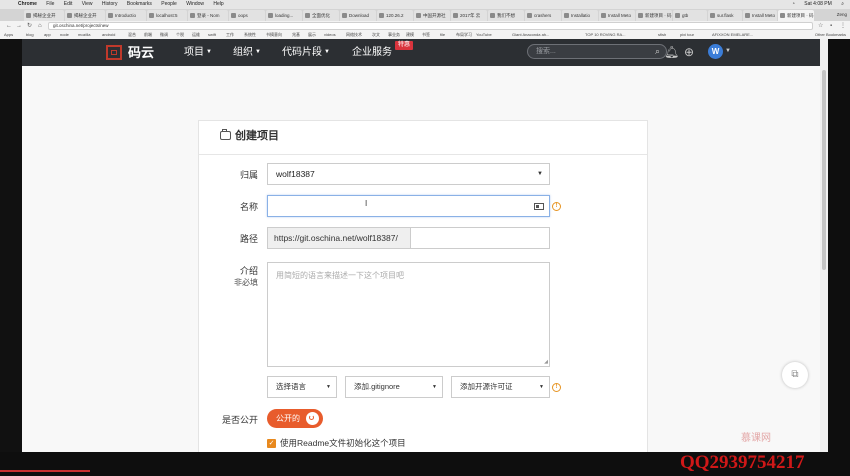 This screenshot has height=476, width=850. Describe the element at coordinates (842, 15) in the screenshot. I see `window-user: Zeng` at that location.